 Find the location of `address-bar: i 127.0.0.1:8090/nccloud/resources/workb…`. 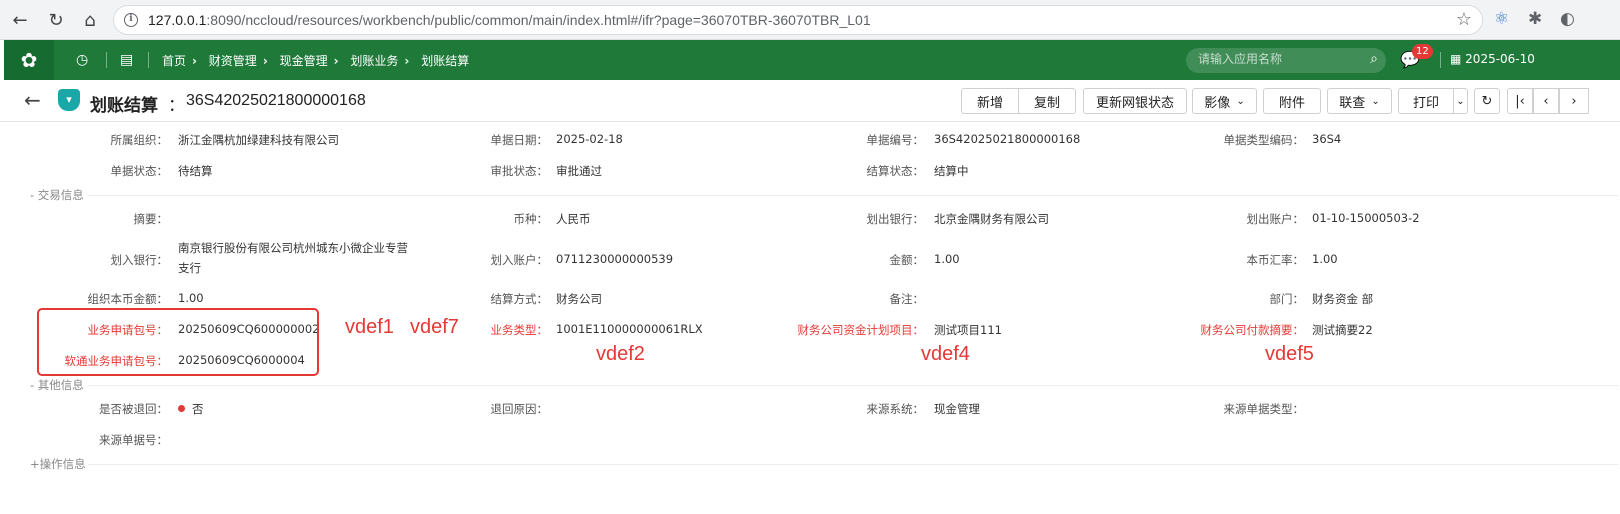

address-bar: i 127.0.0.1:8090/nccloud/resources/workb… is located at coordinates (798, 20).